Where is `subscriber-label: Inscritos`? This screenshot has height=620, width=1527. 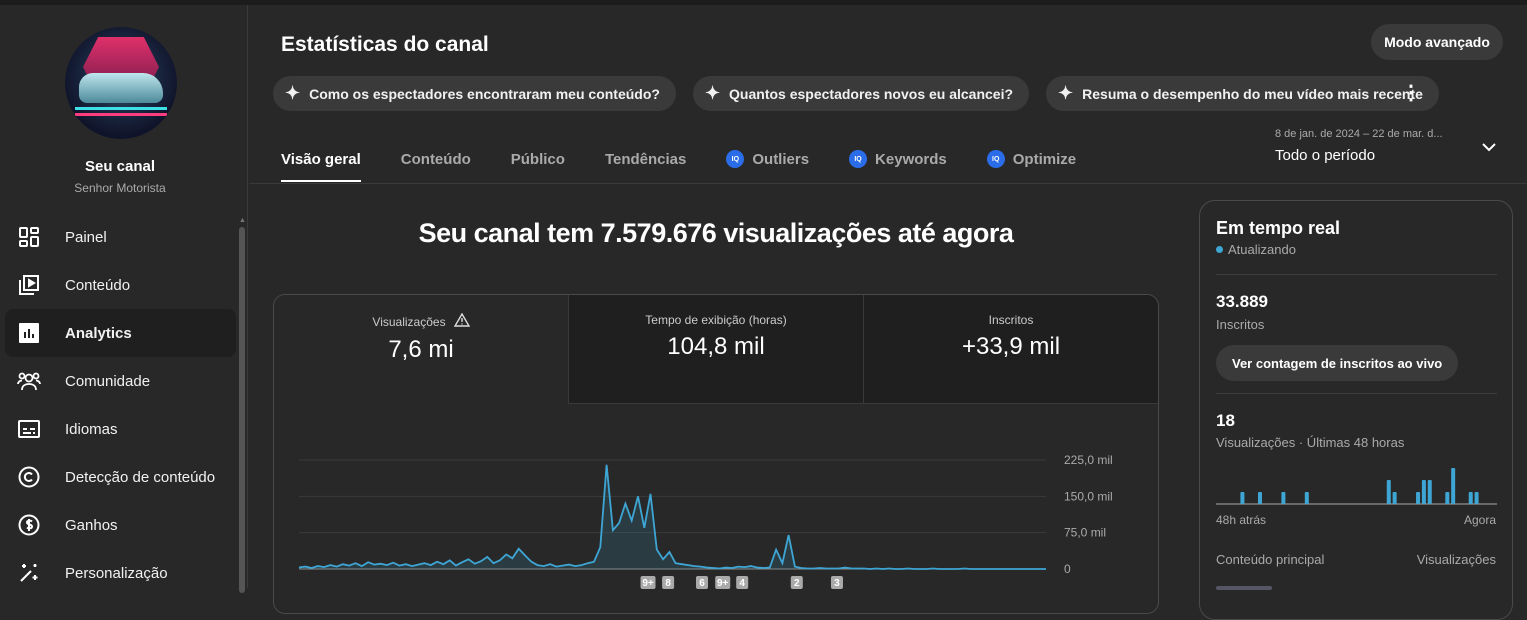
subscriber-label: Inscritos is located at coordinates (1240, 324).